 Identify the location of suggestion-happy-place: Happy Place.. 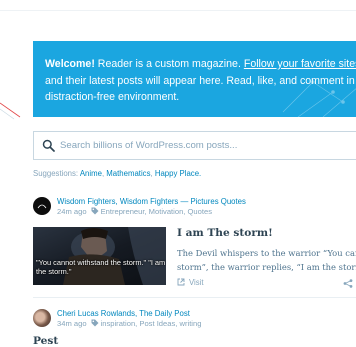
(178, 173).